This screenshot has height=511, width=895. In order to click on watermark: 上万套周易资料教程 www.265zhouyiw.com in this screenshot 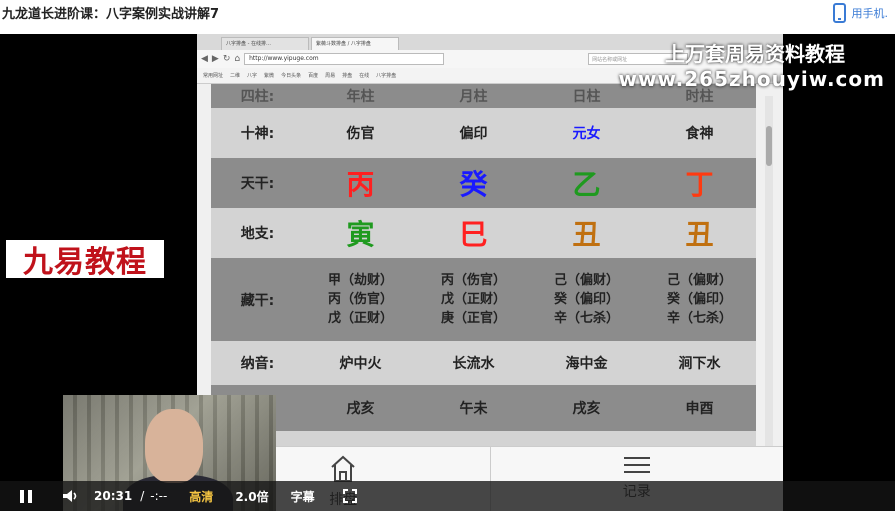, I will do `click(752, 64)`.